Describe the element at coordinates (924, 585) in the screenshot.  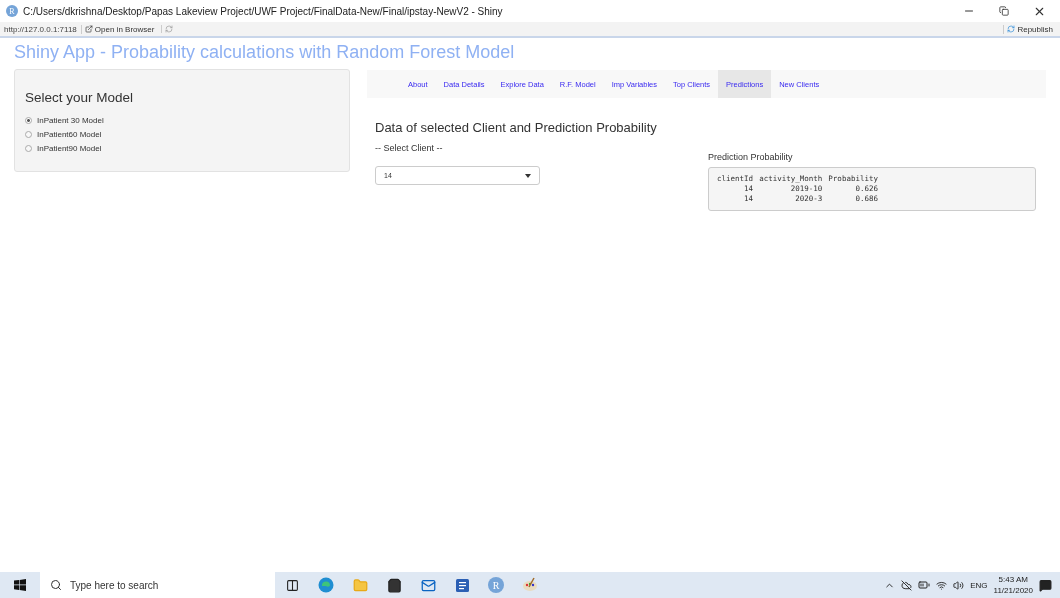
I see `battery-icon` at that location.